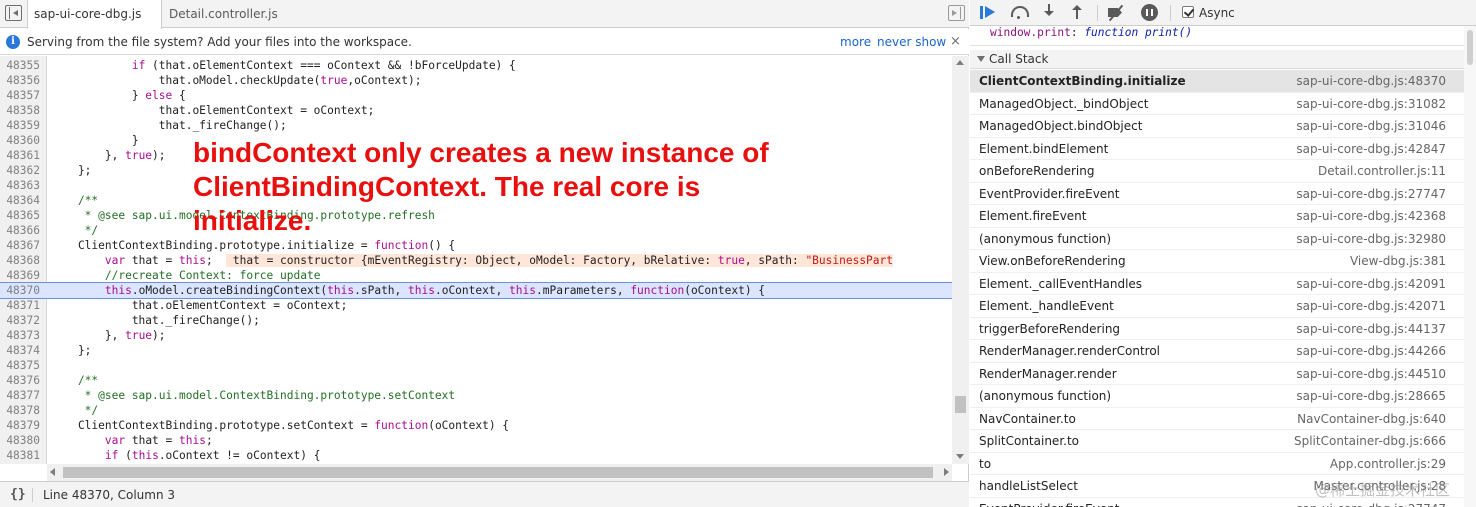  What do you see at coordinates (476, 95) in the screenshot?
I see `code-line: 48357 } else {` at bounding box center [476, 95].